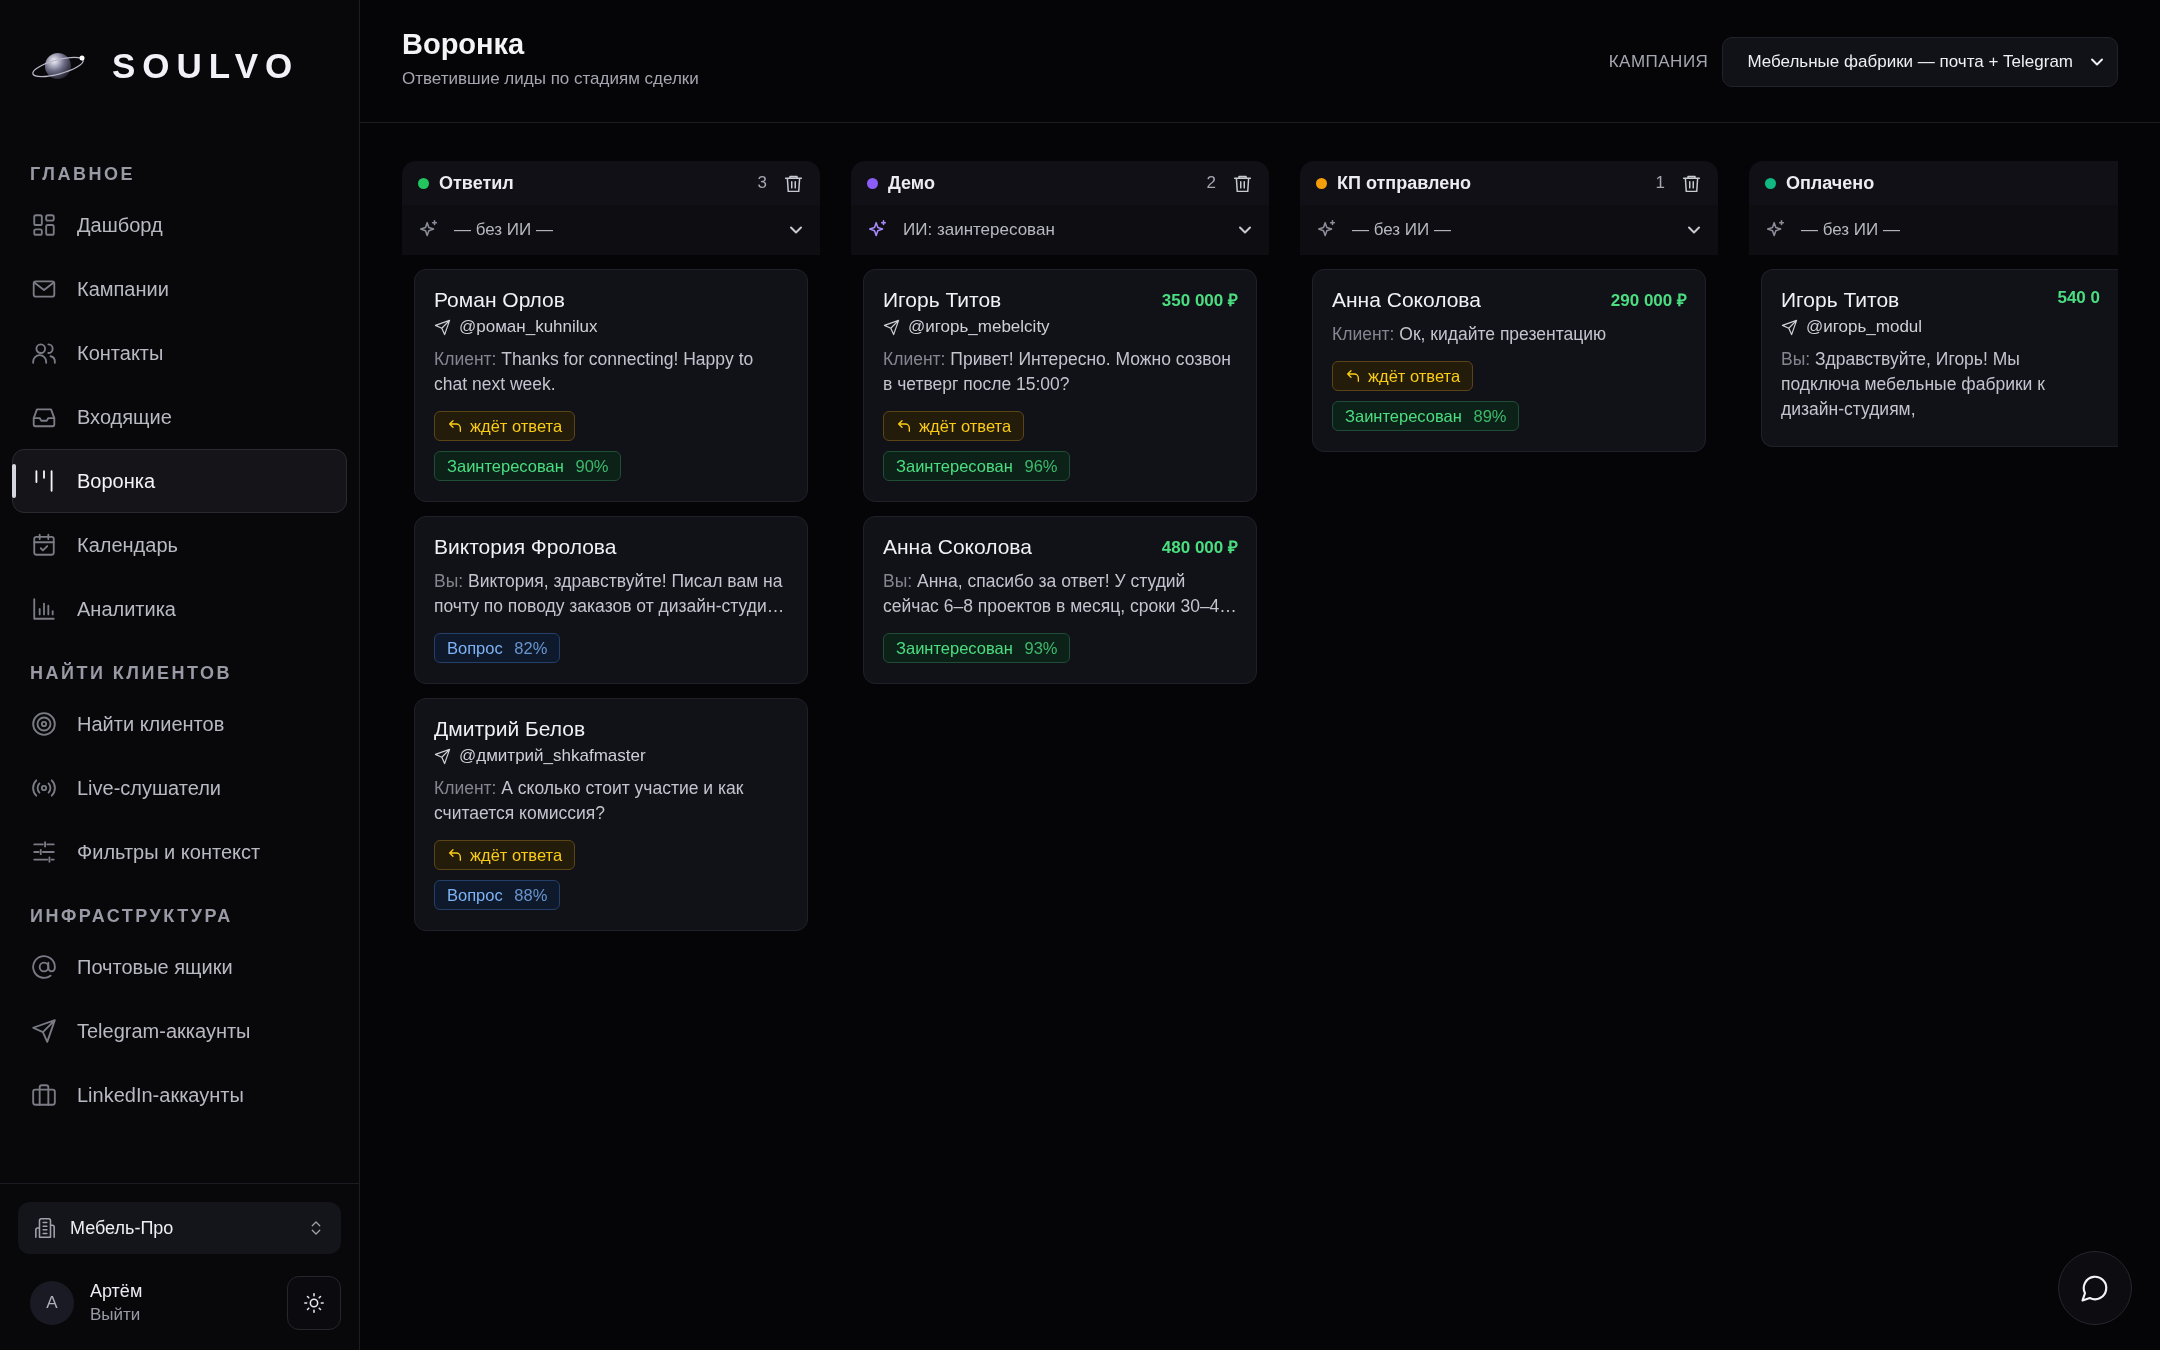  Describe the element at coordinates (179, 967) in the screenshot. I see `sidebar-item: Почтовые ящики` at that location.